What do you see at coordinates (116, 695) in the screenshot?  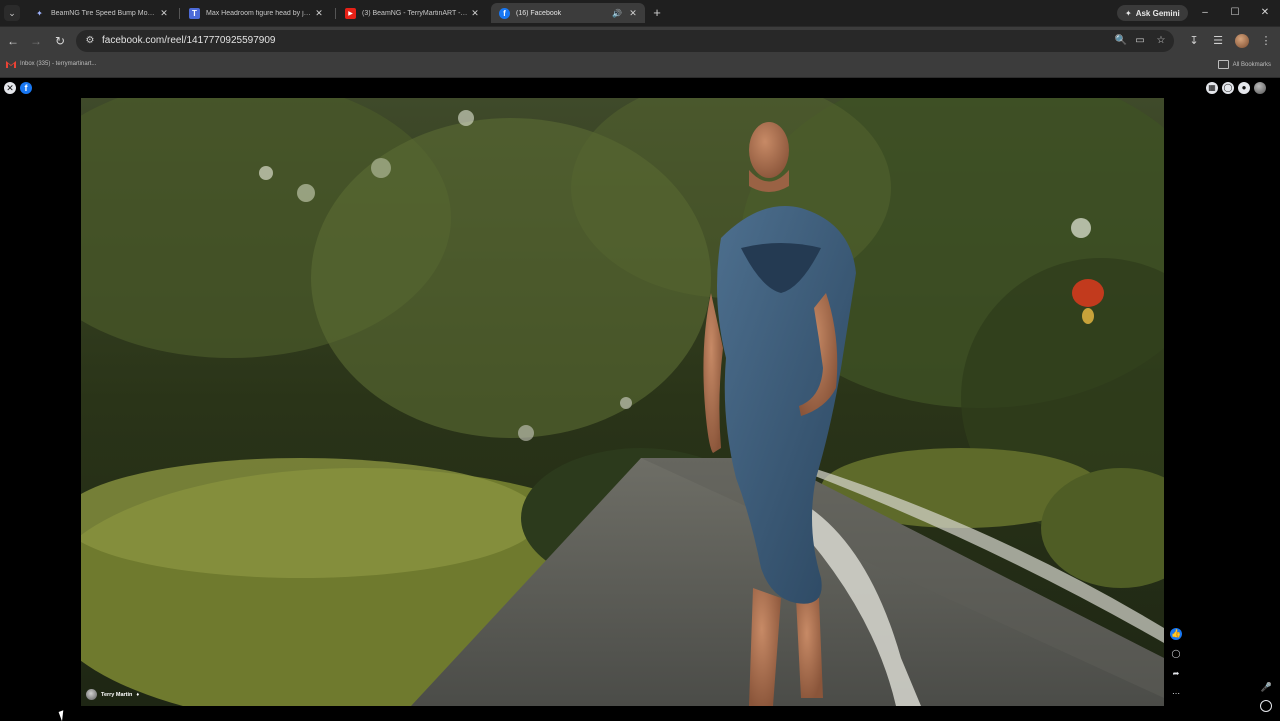 I see `author-name: Terry Martin` at bounding box center [116, 695].